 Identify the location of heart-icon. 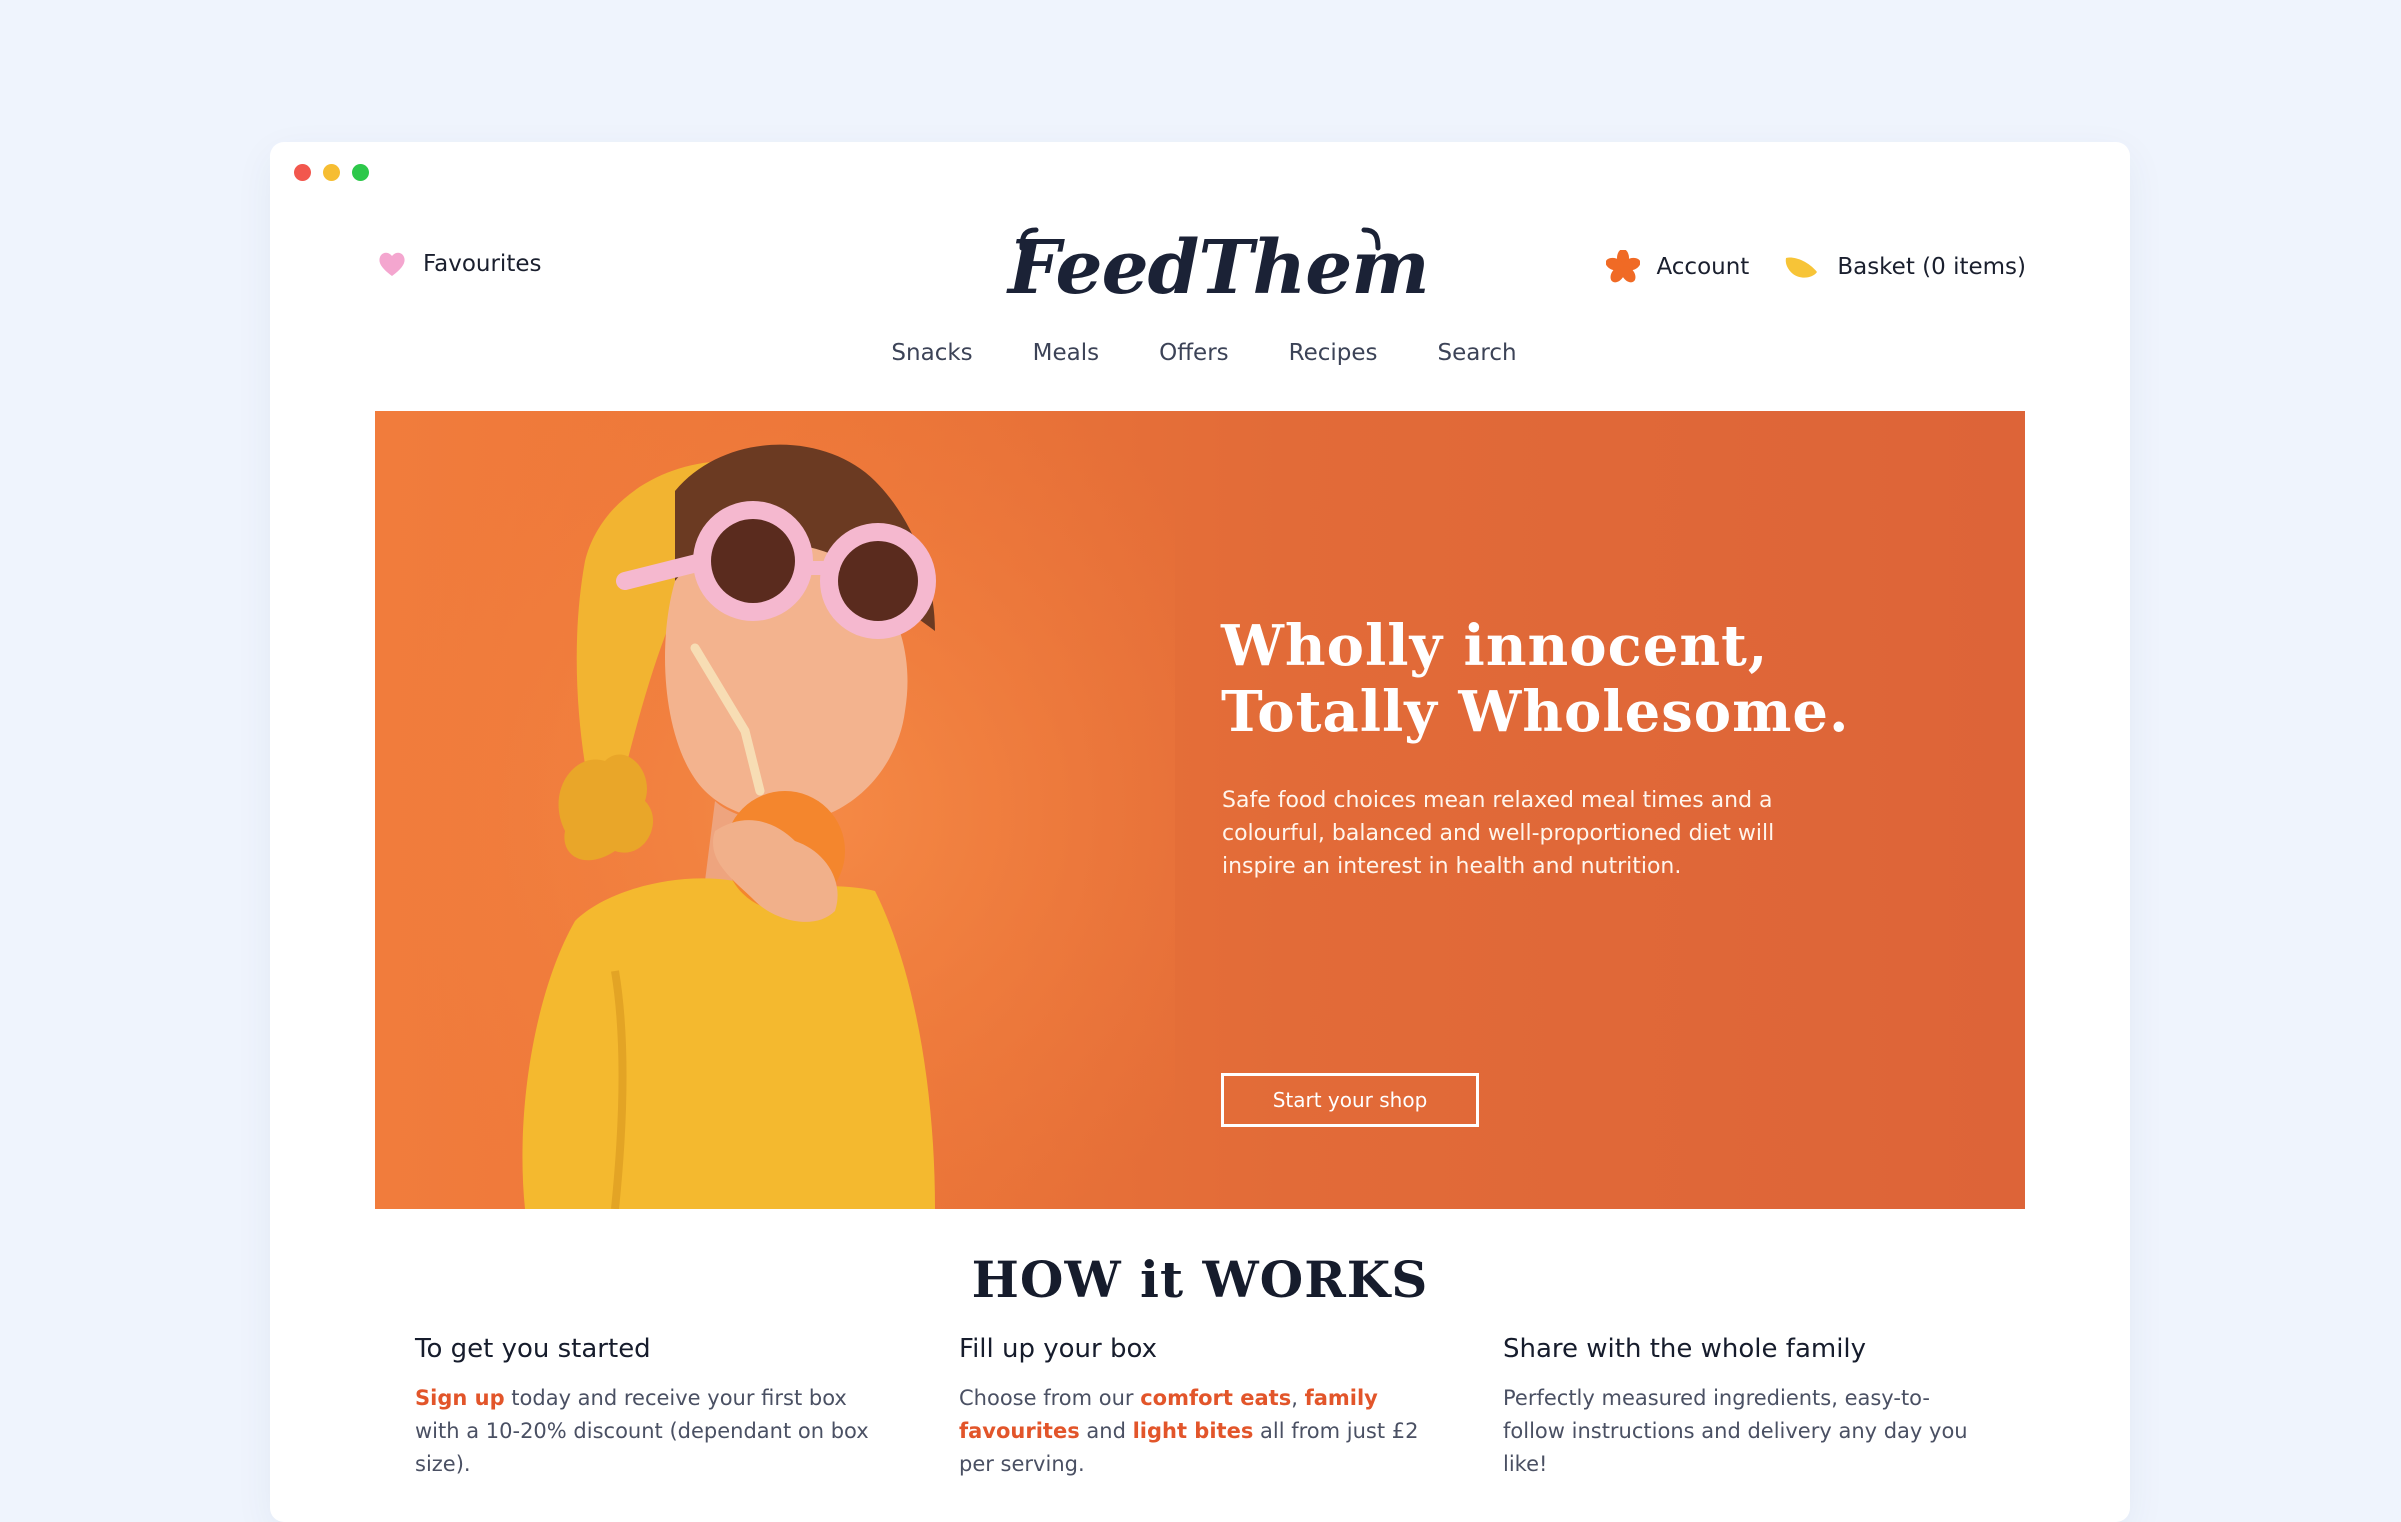
(392, 264).